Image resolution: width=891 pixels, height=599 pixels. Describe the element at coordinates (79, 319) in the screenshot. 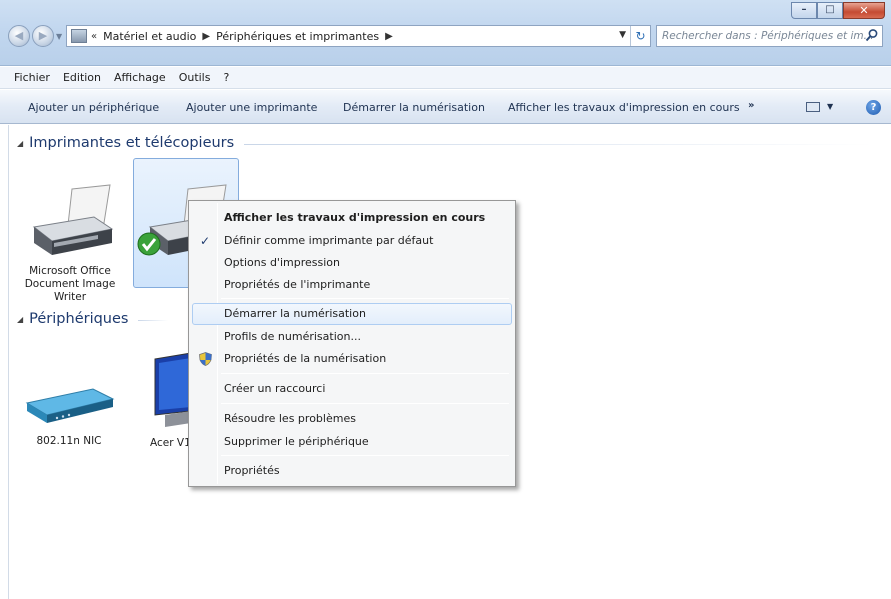

I see `group-devices-title: Périphériques` at that location.